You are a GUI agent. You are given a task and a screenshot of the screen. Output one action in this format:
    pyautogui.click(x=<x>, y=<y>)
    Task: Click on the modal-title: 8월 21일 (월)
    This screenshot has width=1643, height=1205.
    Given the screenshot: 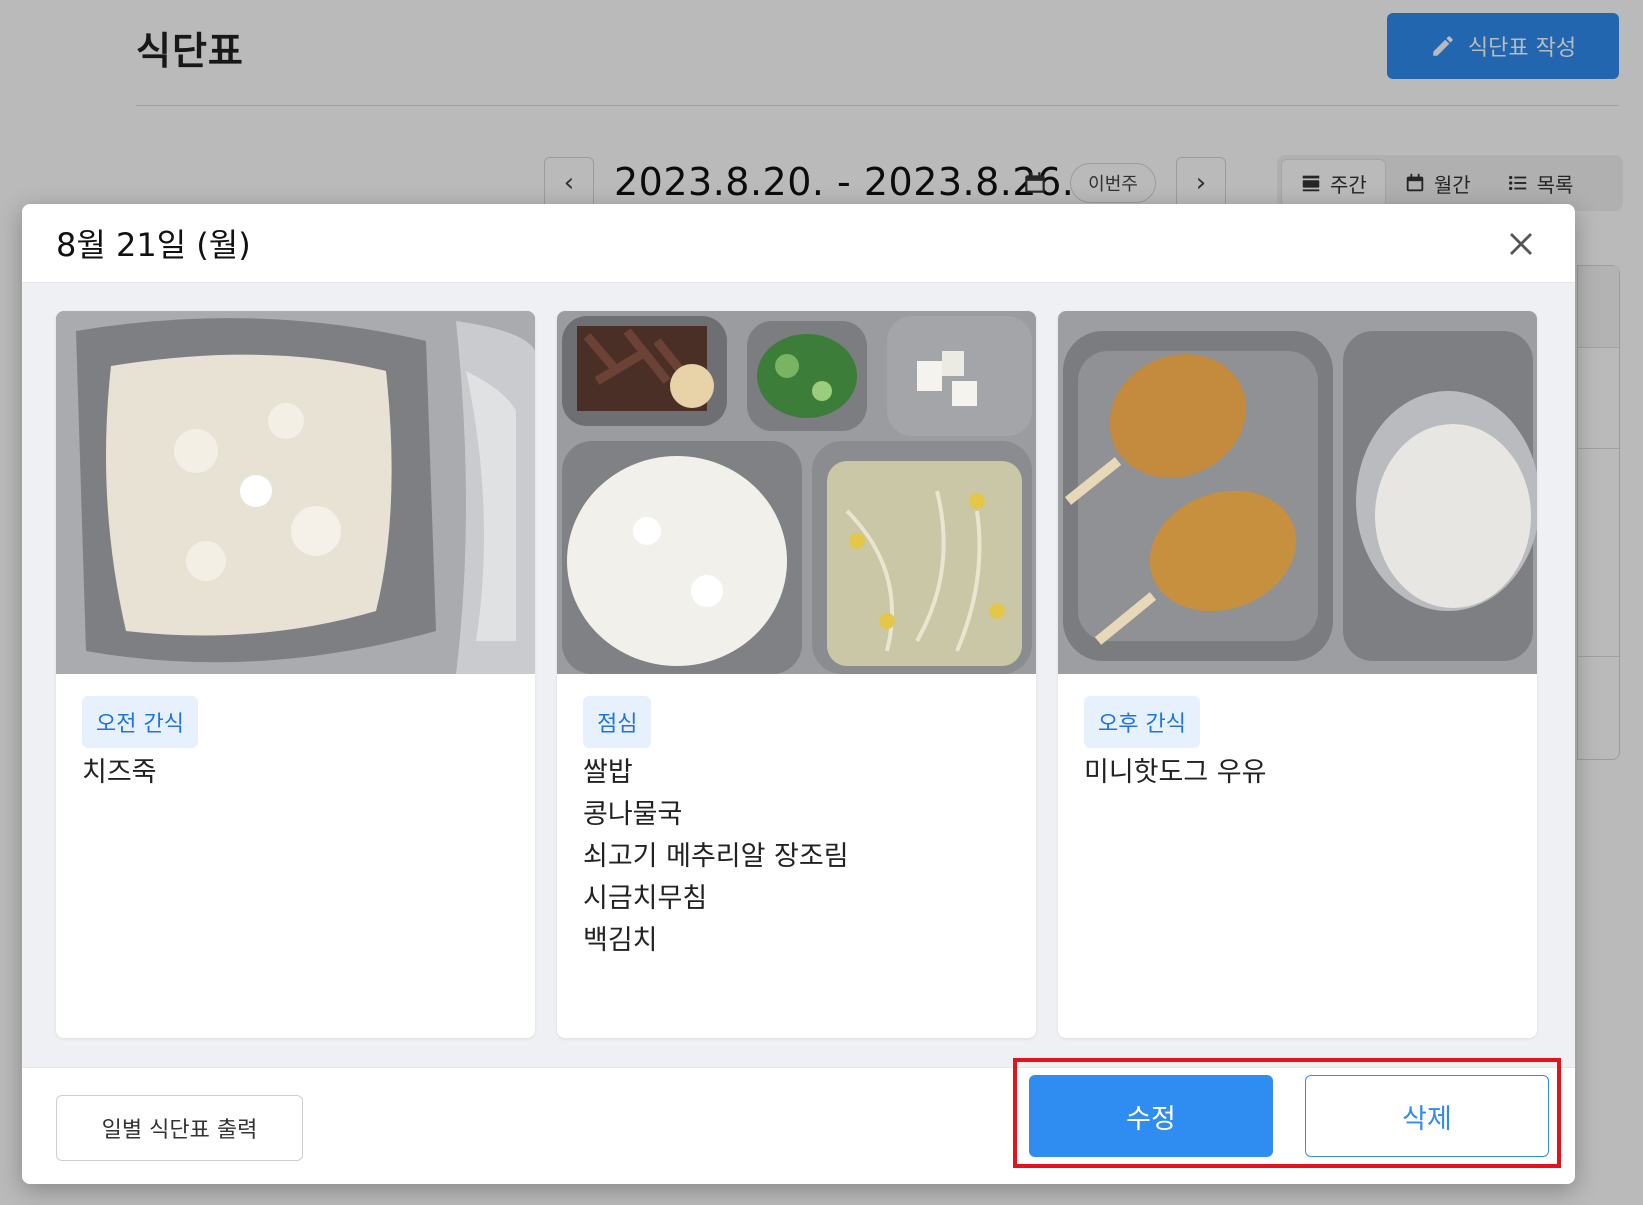 What is the action you would take?
    pyautogui.click(x=153, y=245)
    